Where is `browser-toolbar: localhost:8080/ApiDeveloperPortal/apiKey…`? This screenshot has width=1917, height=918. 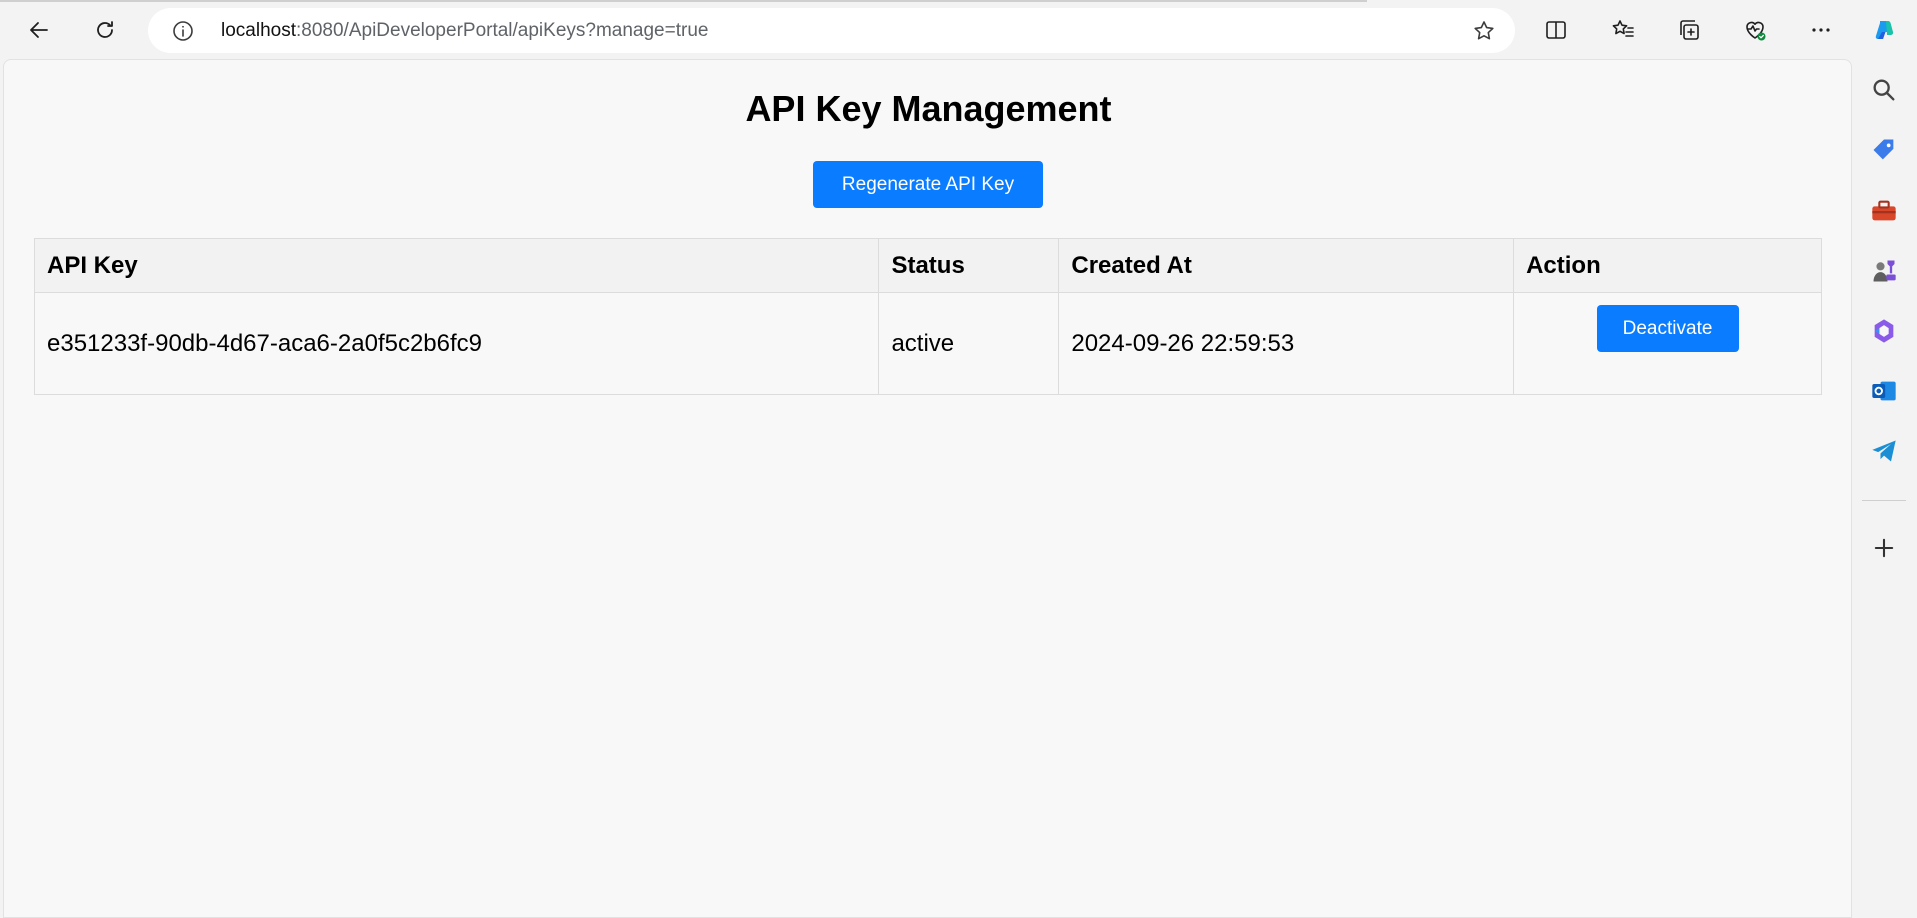 browser-toolbar: localhost:8080/ApiDeveloperPortal/apiKey… is located at coordinates (958, 30).